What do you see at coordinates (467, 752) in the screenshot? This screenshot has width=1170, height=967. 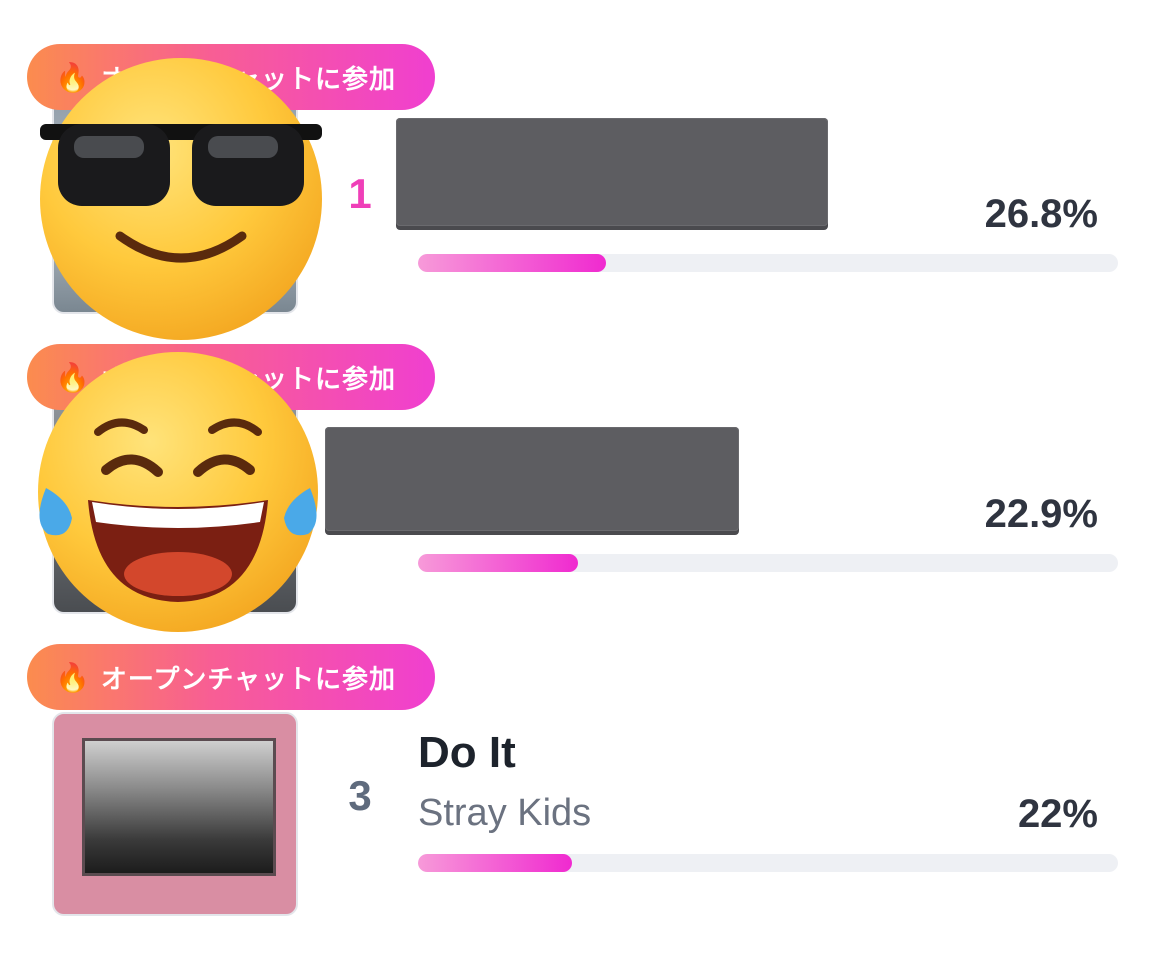 I see `song-title: Do It` at bounding box center [467, 752].